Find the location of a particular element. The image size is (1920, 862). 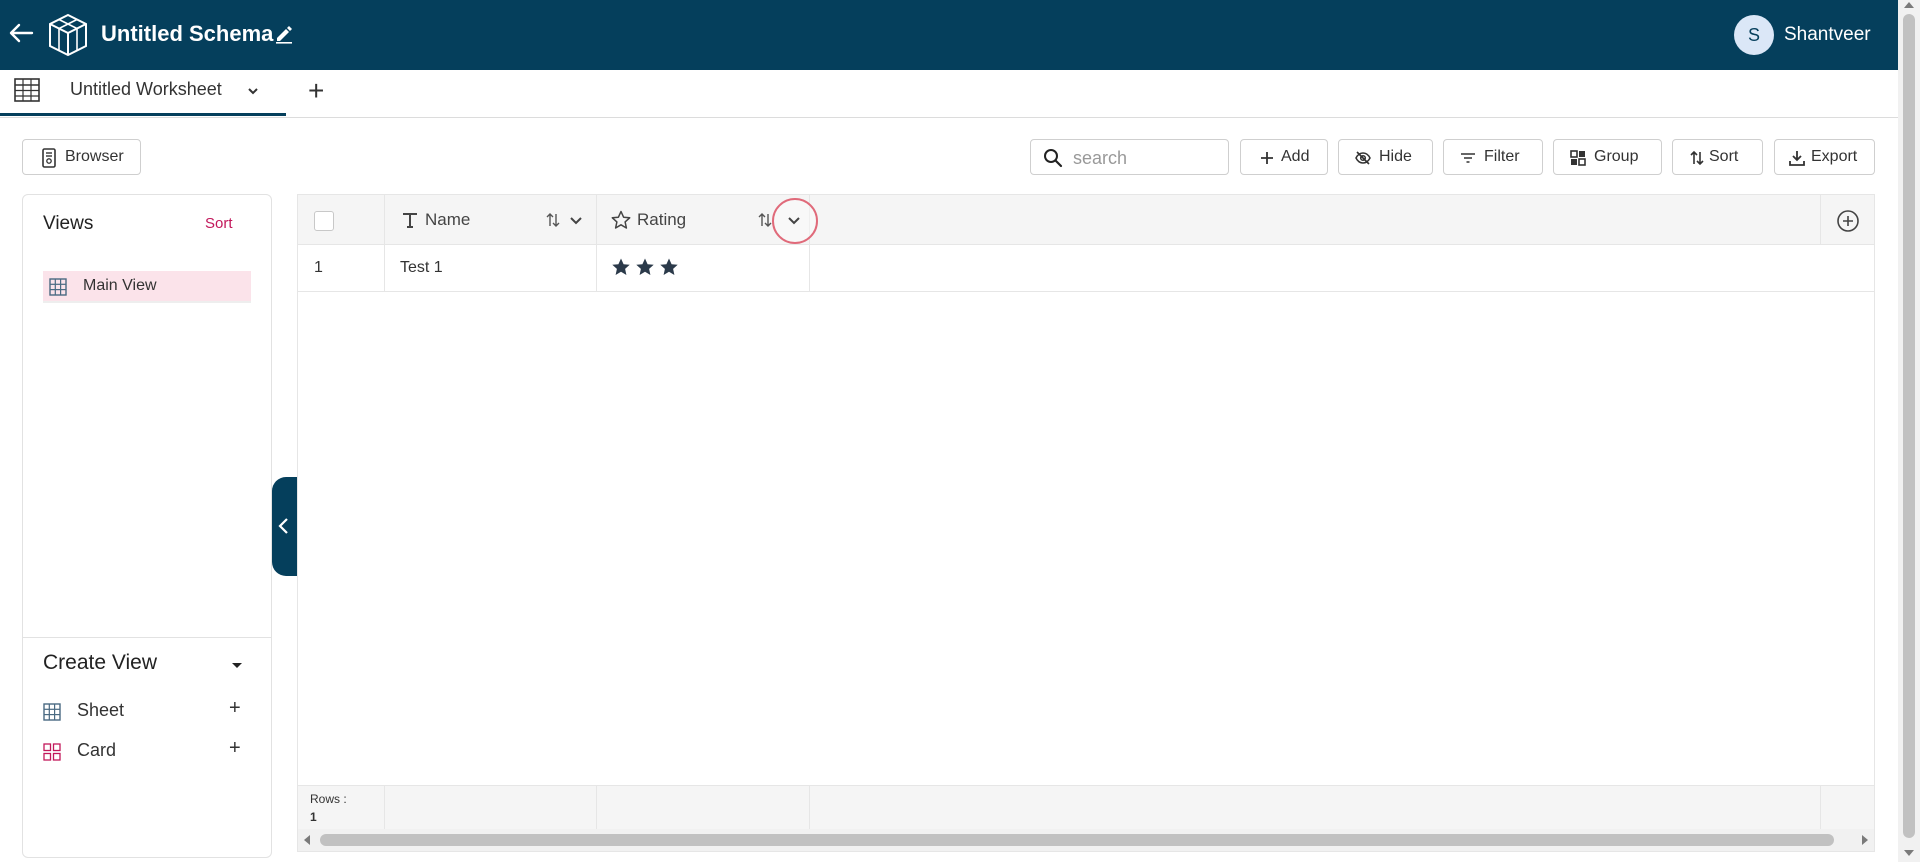

name-value: Test 1 is located at coordinates (421, 267).